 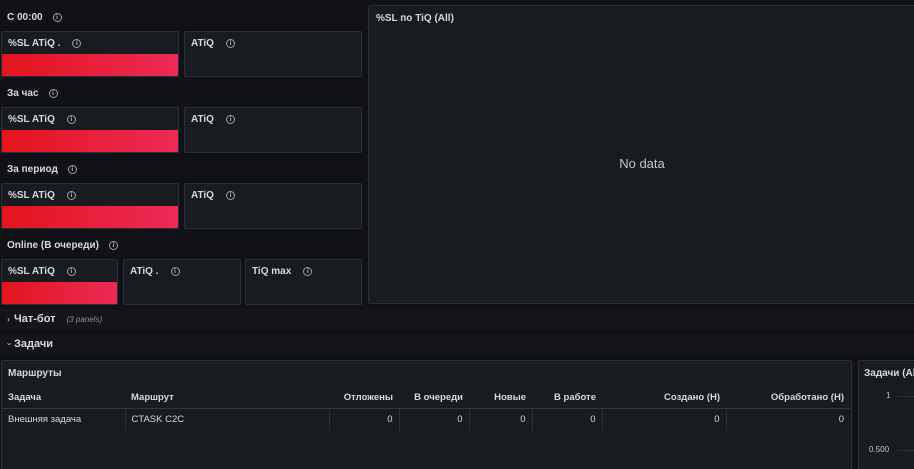 I want to click on cell-task: Внешняя задача, so click(x=64, y=419).